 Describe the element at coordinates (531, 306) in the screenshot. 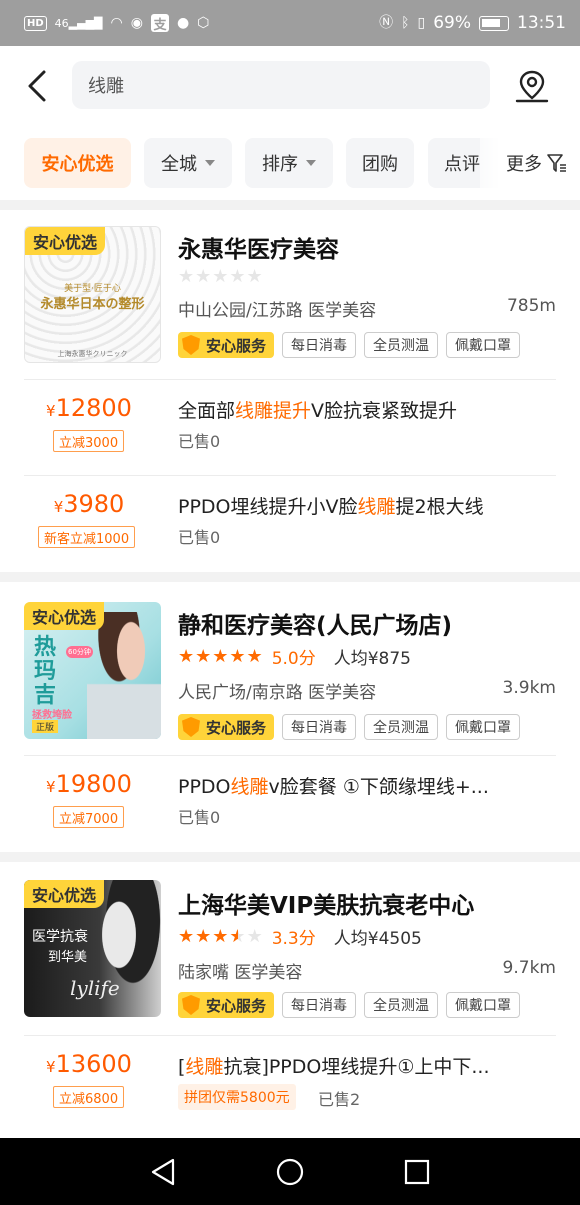

I see `shop-distance: 785m` at that location.